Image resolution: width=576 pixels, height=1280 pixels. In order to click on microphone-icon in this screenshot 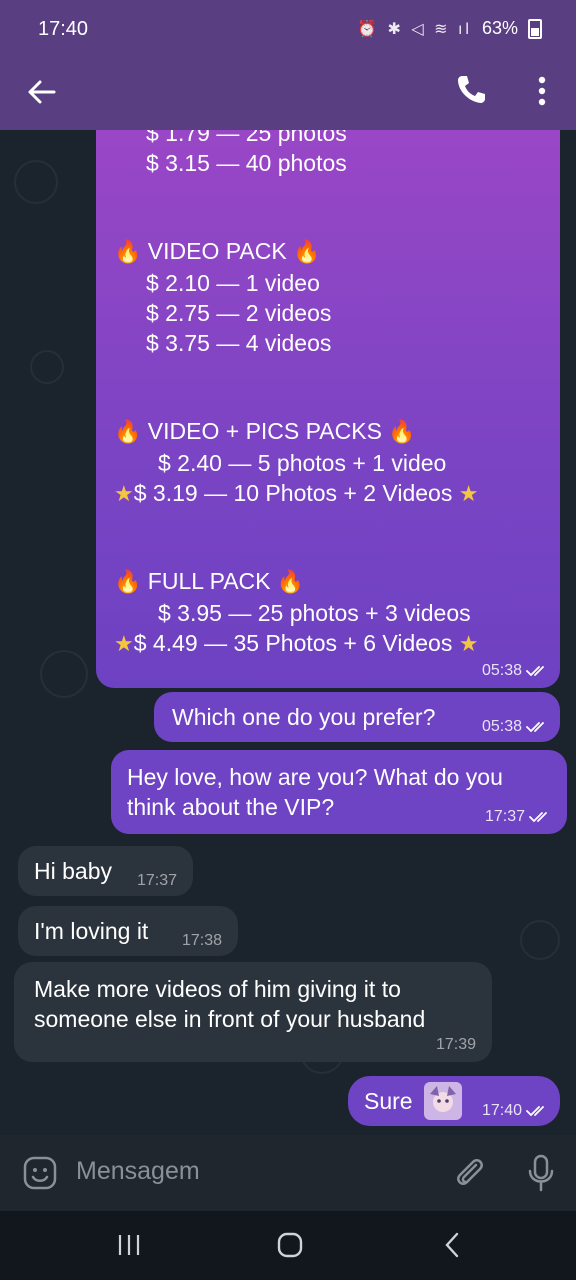, I will do `click(541, 1173)`.